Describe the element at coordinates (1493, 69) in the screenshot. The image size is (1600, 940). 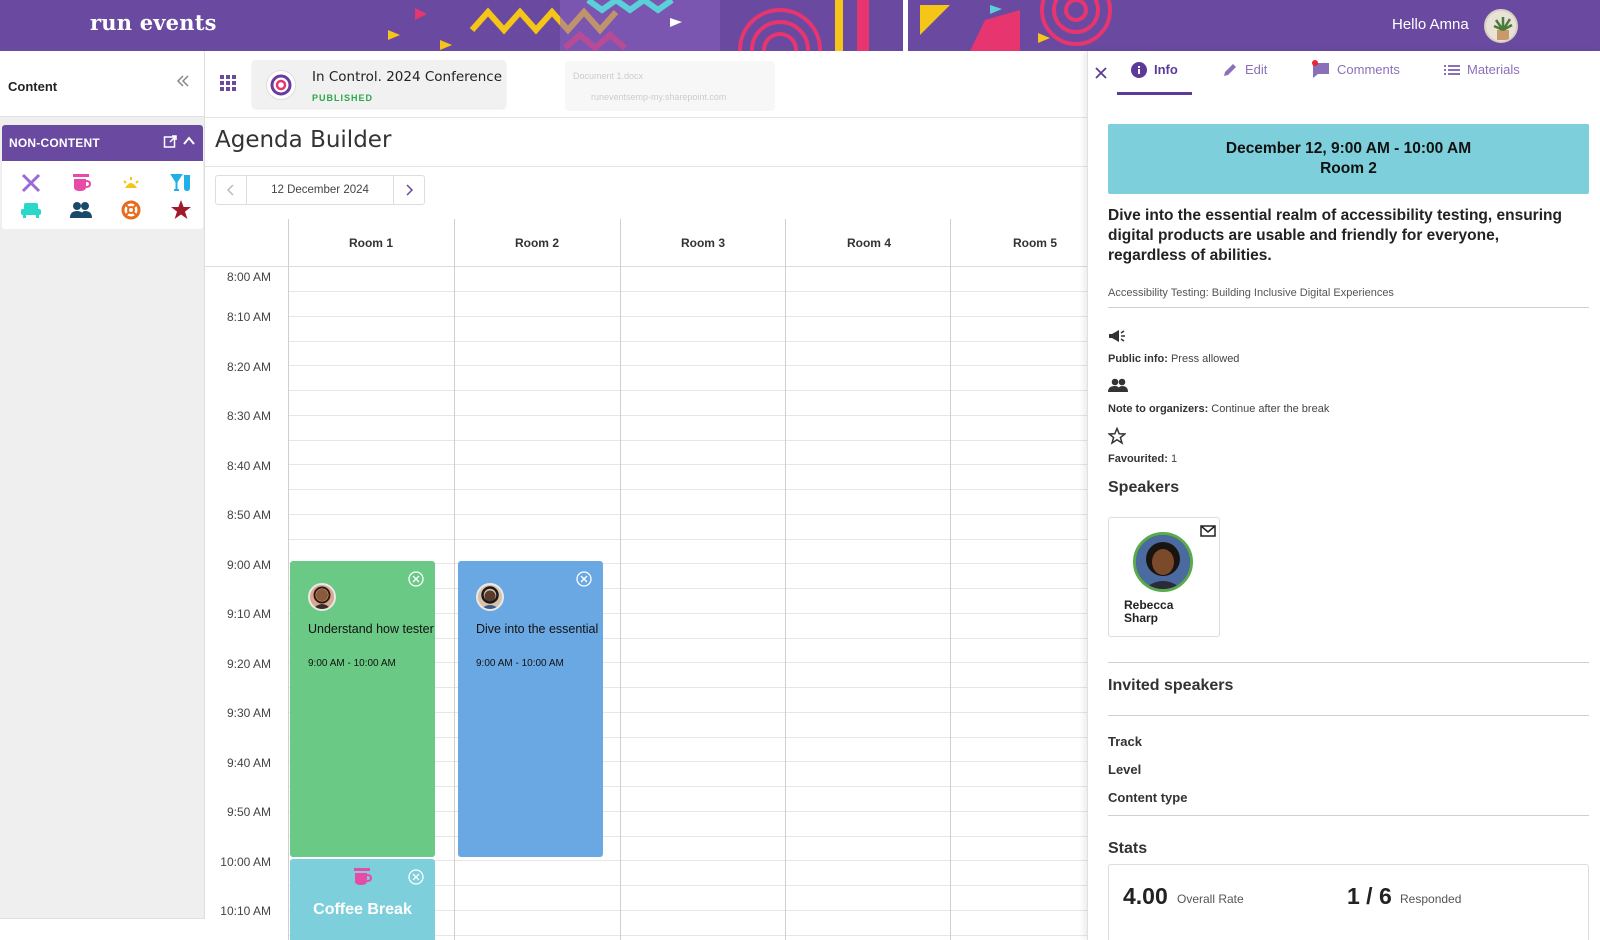
I see `tab-label: Materials` at that location.